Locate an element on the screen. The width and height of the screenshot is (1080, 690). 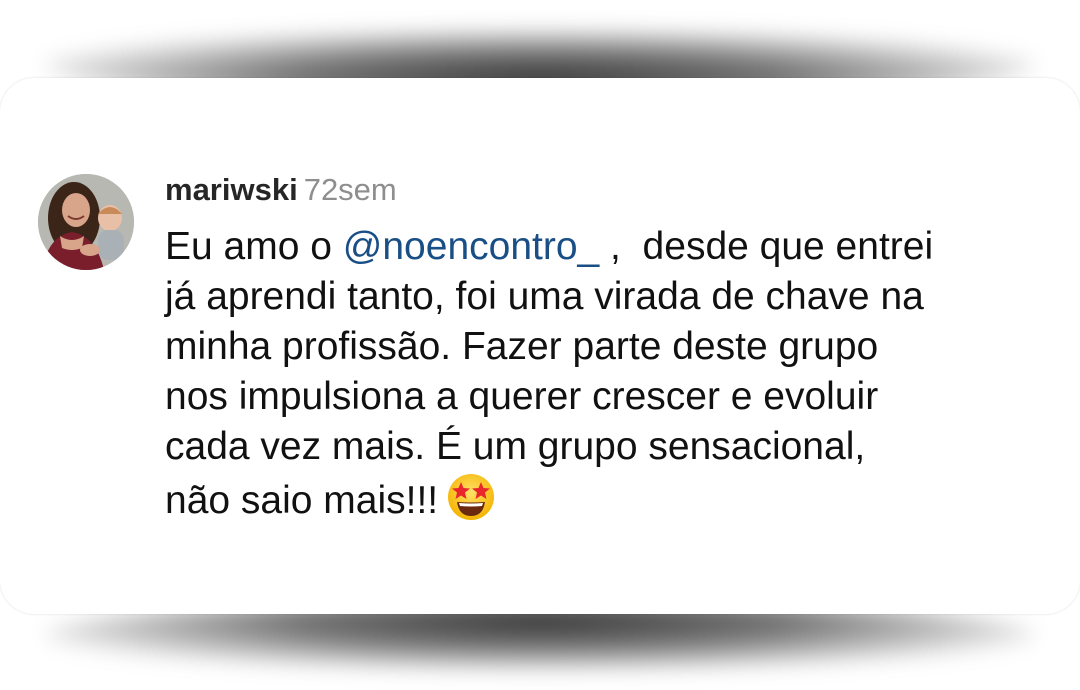
comment-line-3: minha profissão. Fazer parte deste grupo is located at coordinates (522, 346).